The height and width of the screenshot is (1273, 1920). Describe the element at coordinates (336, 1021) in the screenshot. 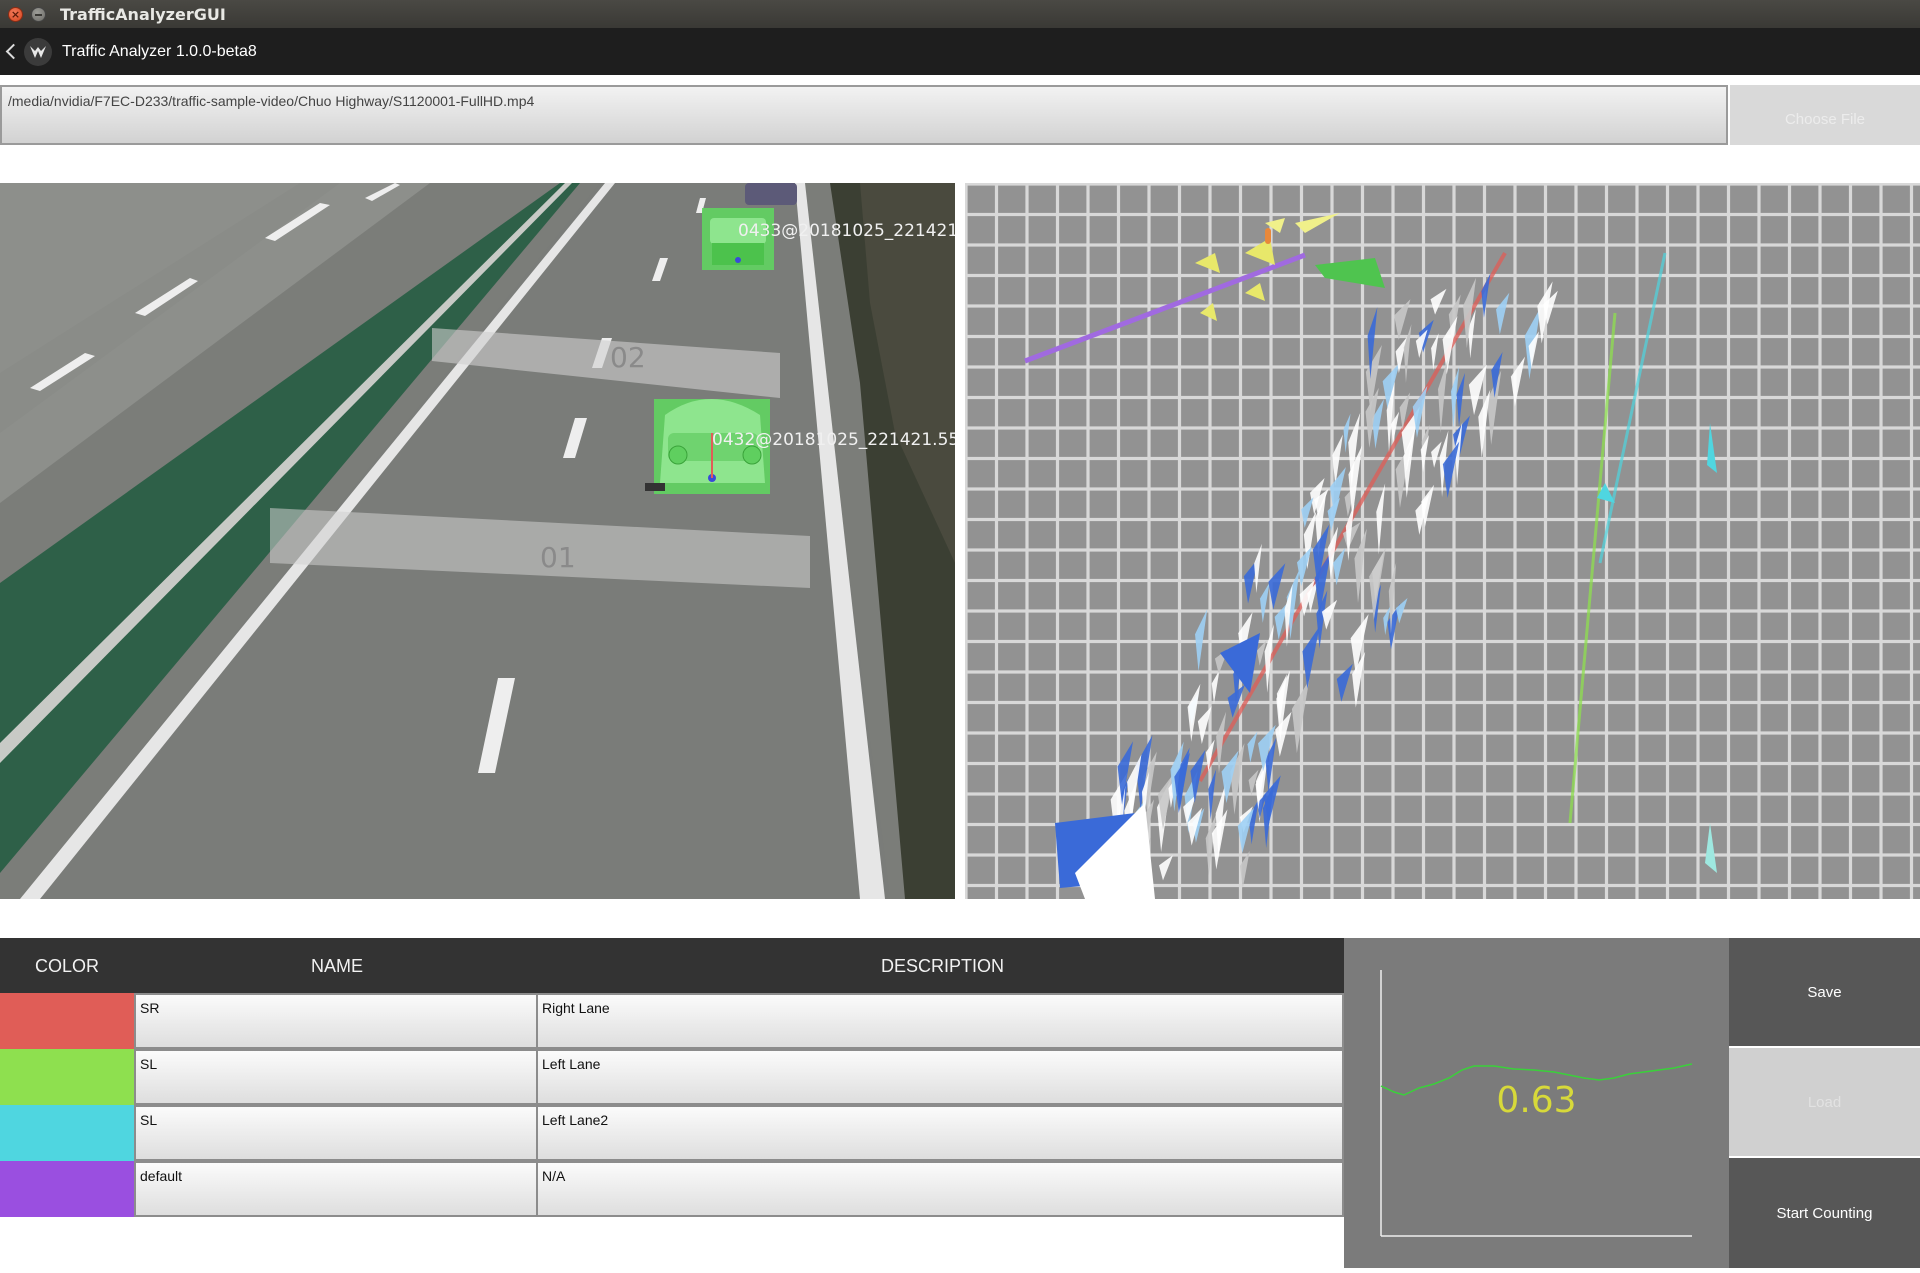

I see `lane-name-input: SR` at that location.